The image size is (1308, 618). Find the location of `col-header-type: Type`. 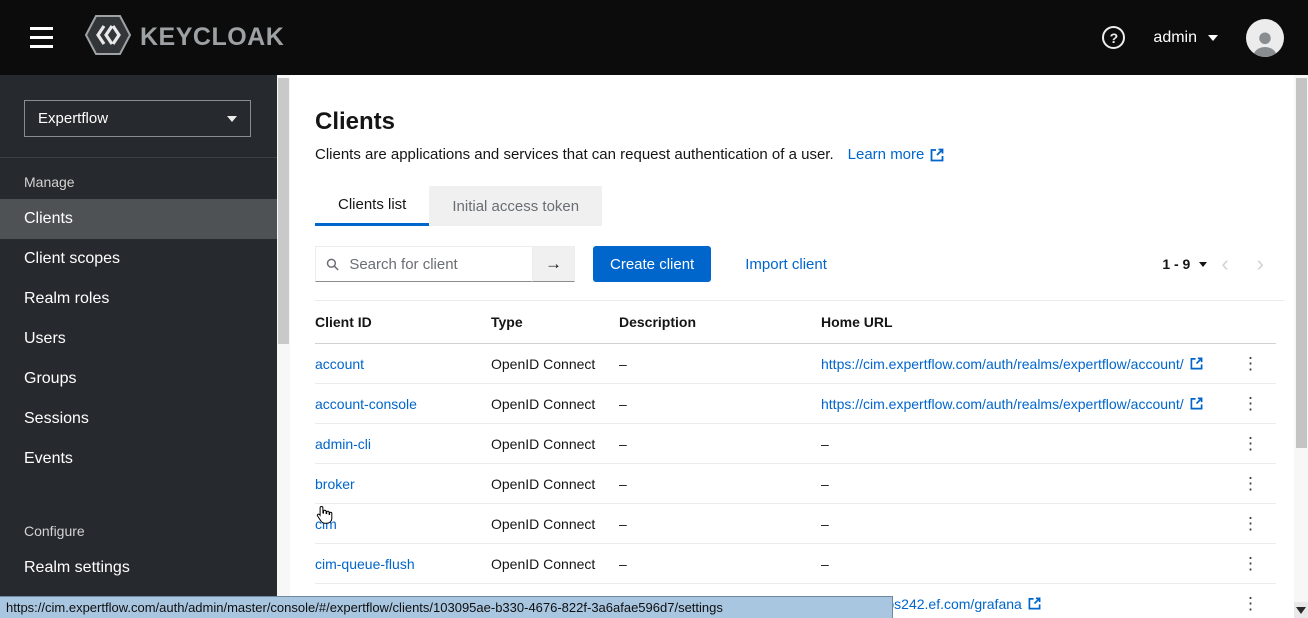

col-header-type: Type is located at coordinates (555, 322).